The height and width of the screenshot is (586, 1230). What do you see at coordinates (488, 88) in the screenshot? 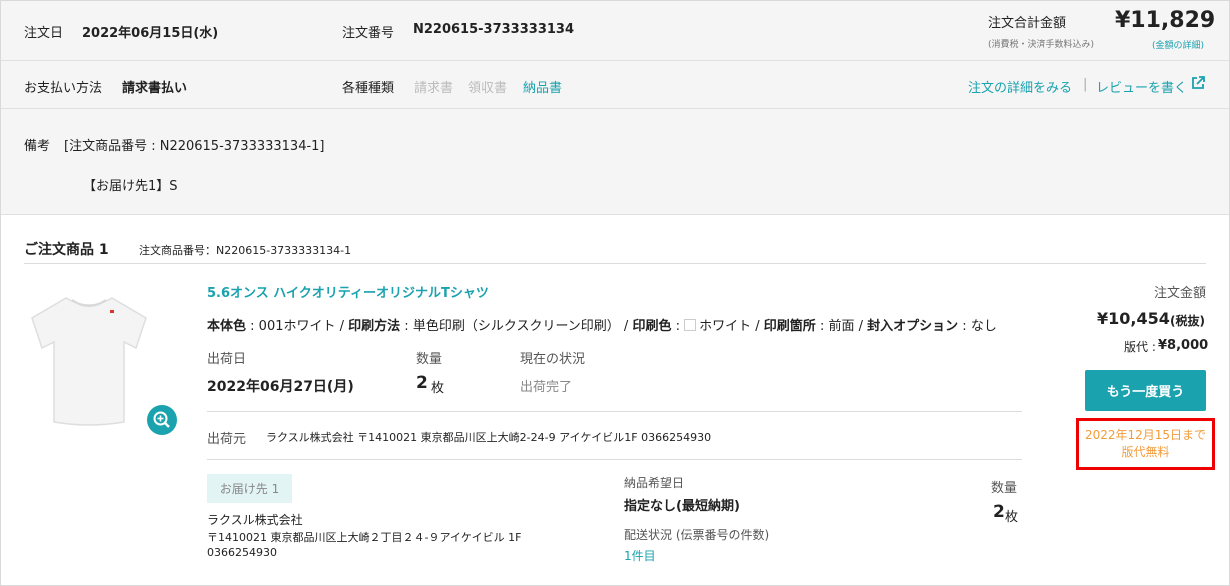
I see `doc-receipt: 領収書` at bounding box center [488, 88].